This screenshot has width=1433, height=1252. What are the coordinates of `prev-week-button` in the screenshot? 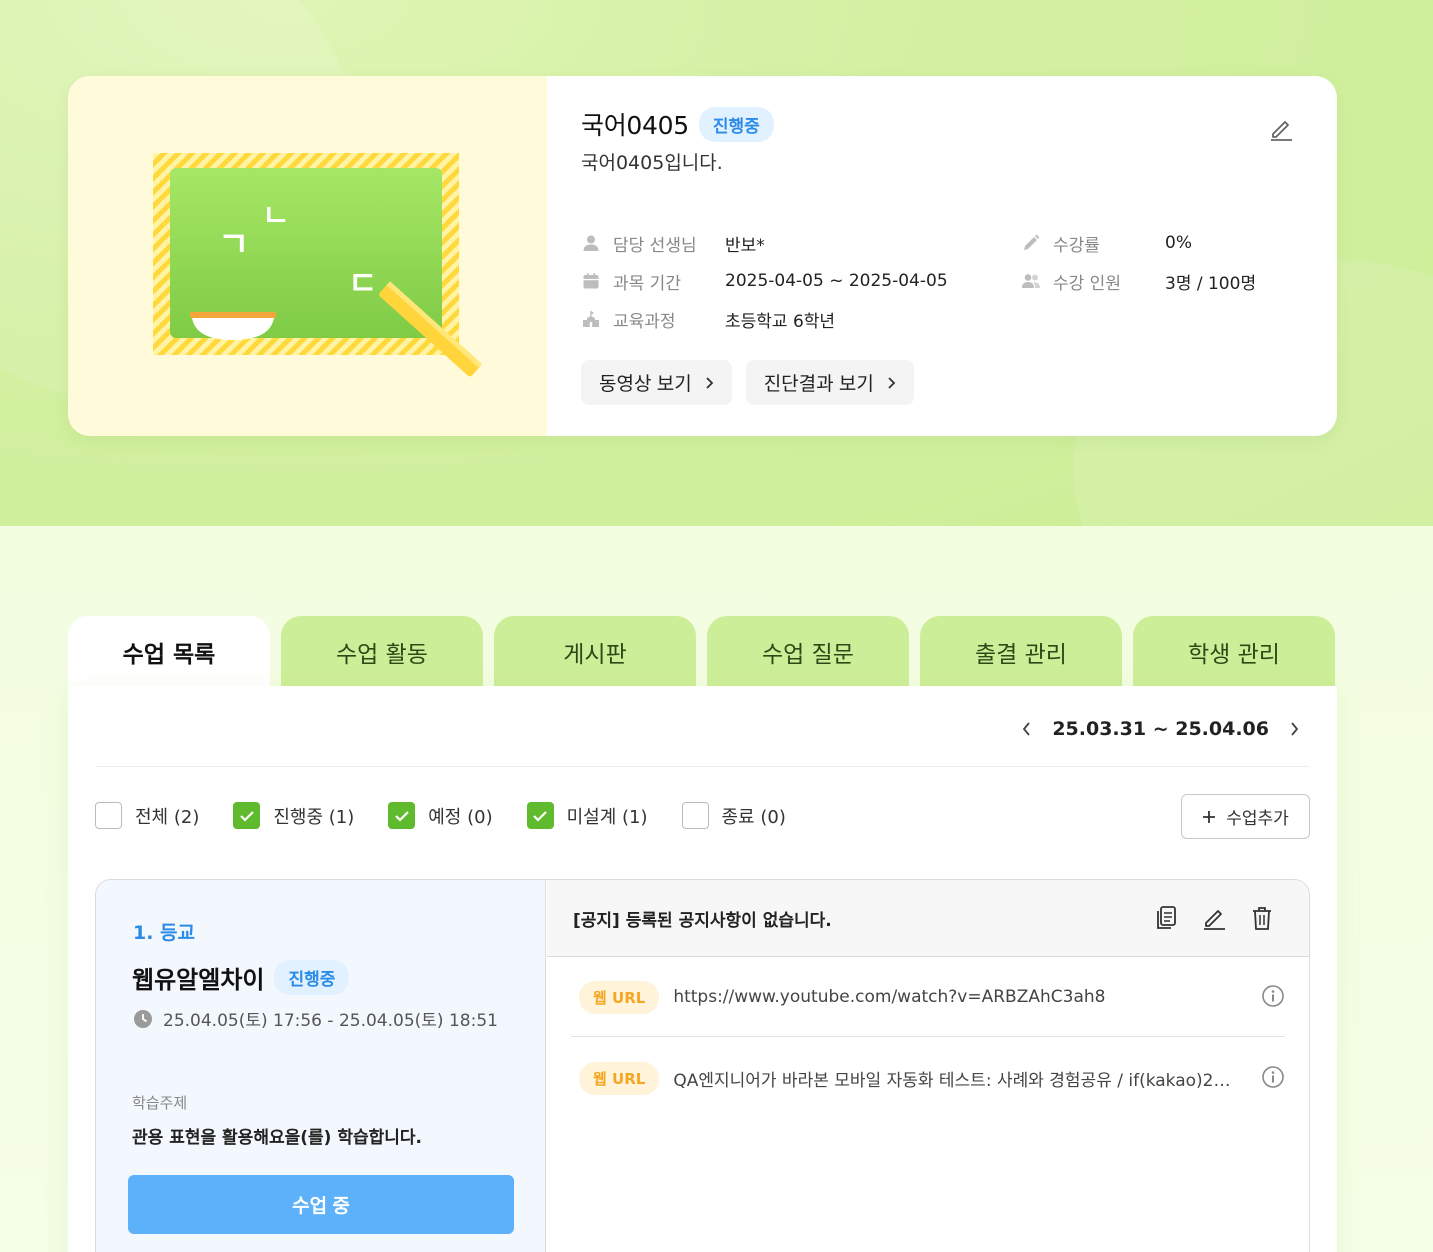 It's located at (1027, 729).